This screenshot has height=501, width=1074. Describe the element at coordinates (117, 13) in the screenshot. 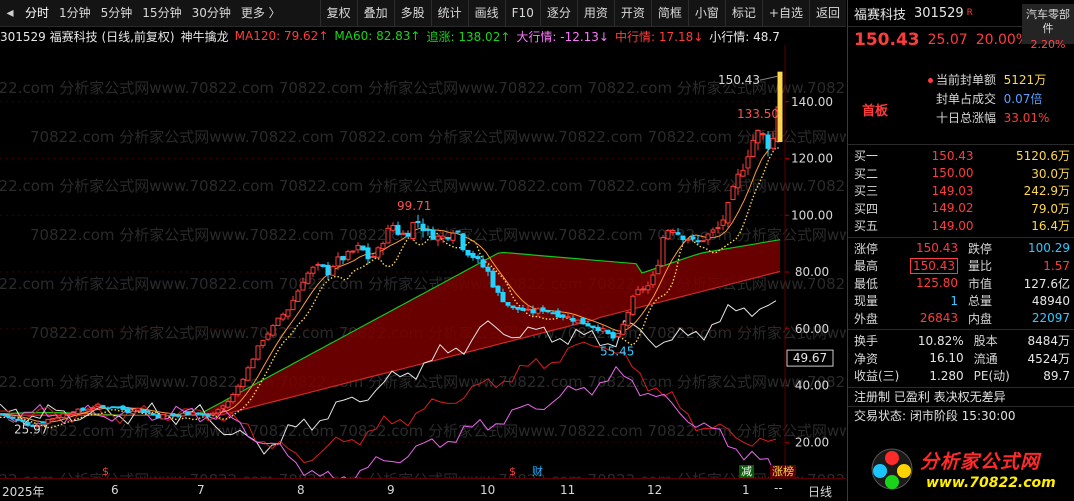

I see `tab-5min: 5分钟` at that location.